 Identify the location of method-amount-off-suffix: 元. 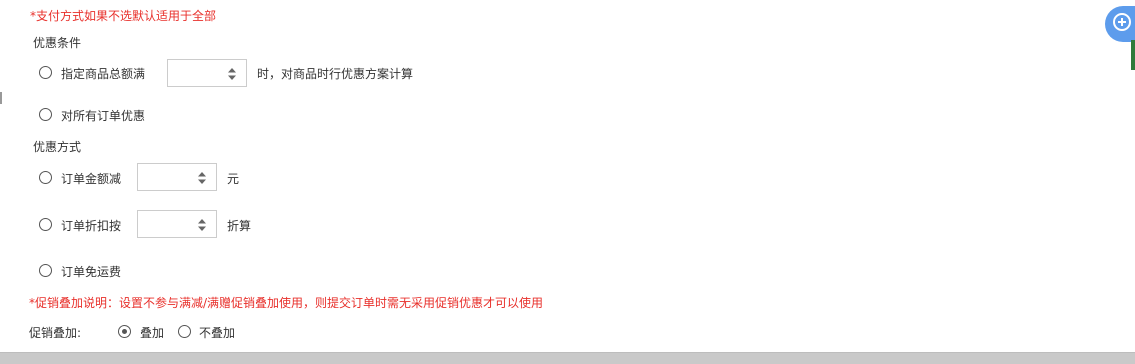
(233, 179).